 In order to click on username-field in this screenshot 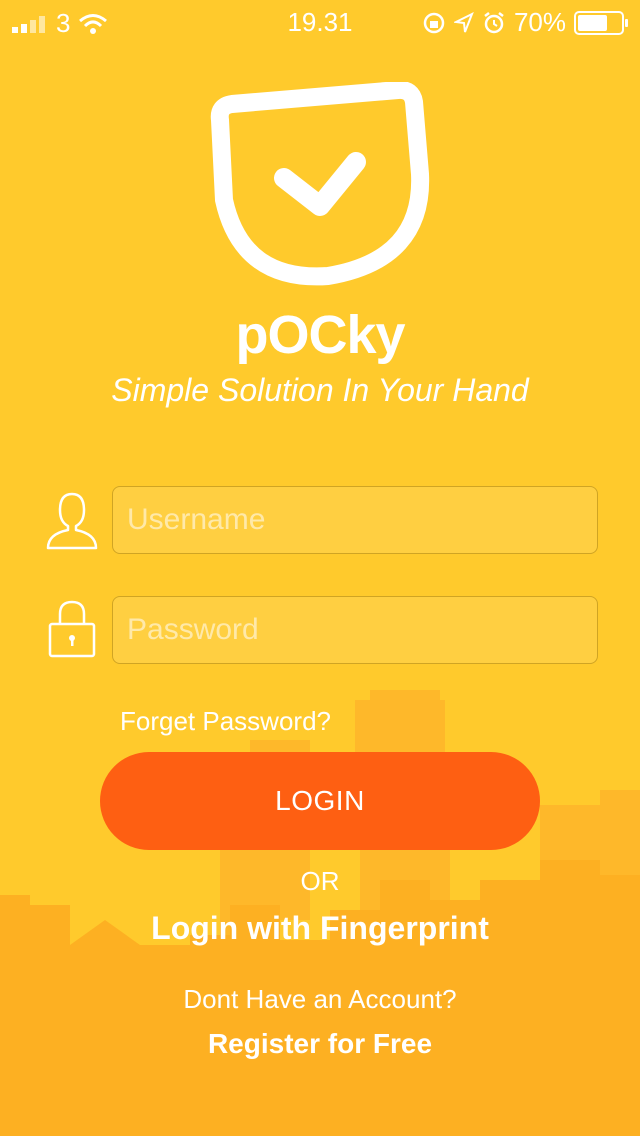, I will do `click(355, 520)`.